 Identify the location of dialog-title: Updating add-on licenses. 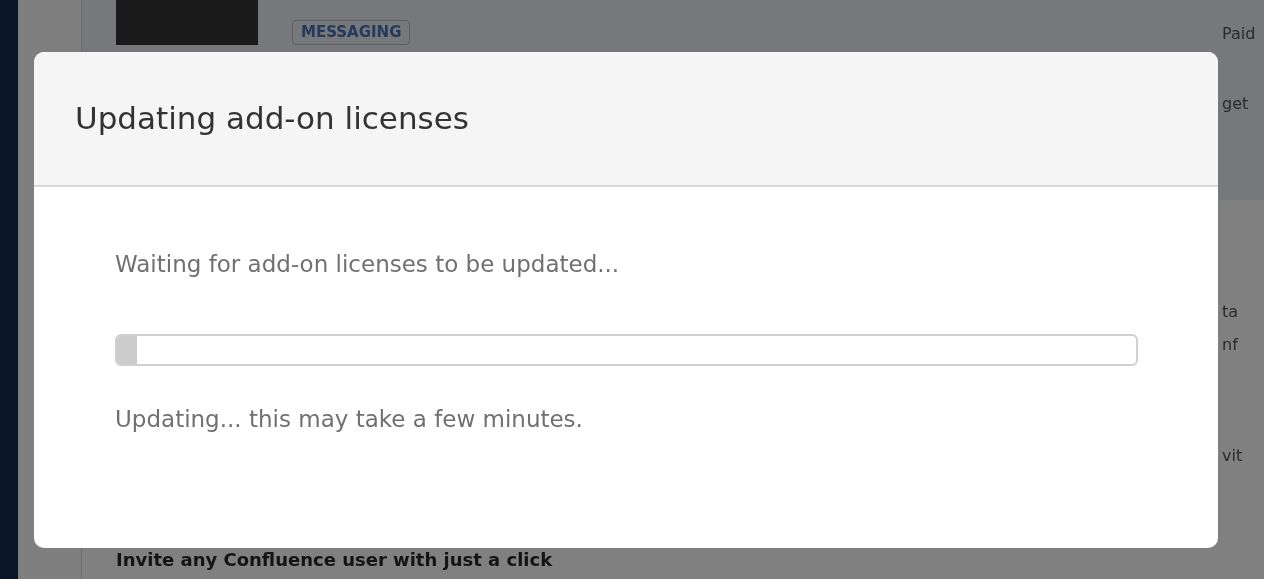
(272, 118).